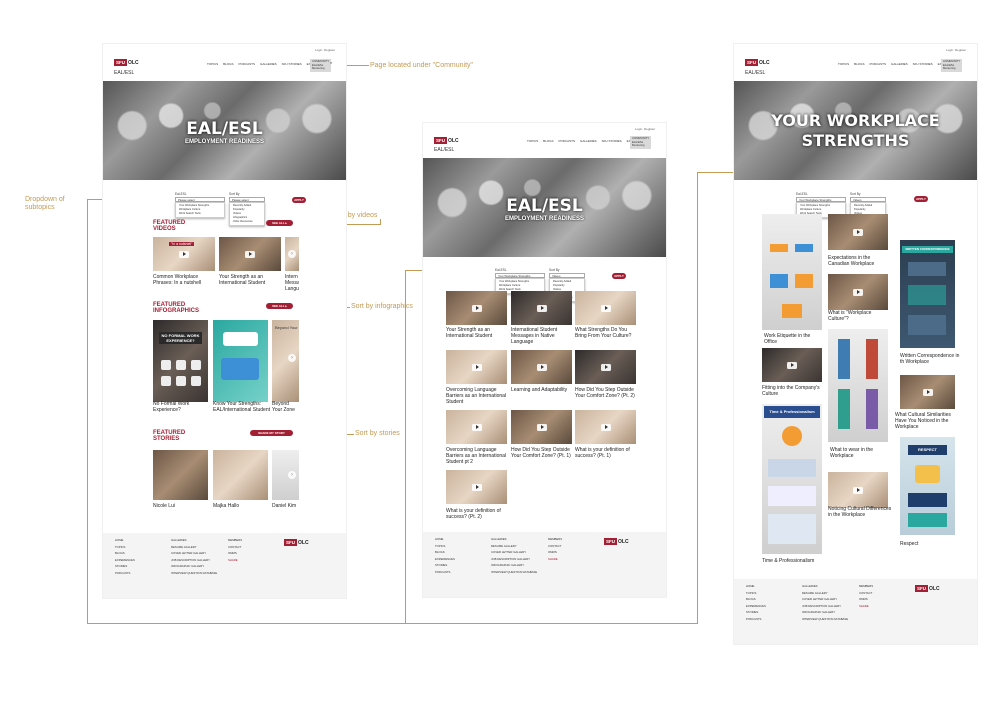 This screenshot has height=710, width=1000. Describe the element at coordinates (180, 361) in the screenshot. I see `infographic-thumb: NO FORMAL WORK EXPERIENCE?` at that location.